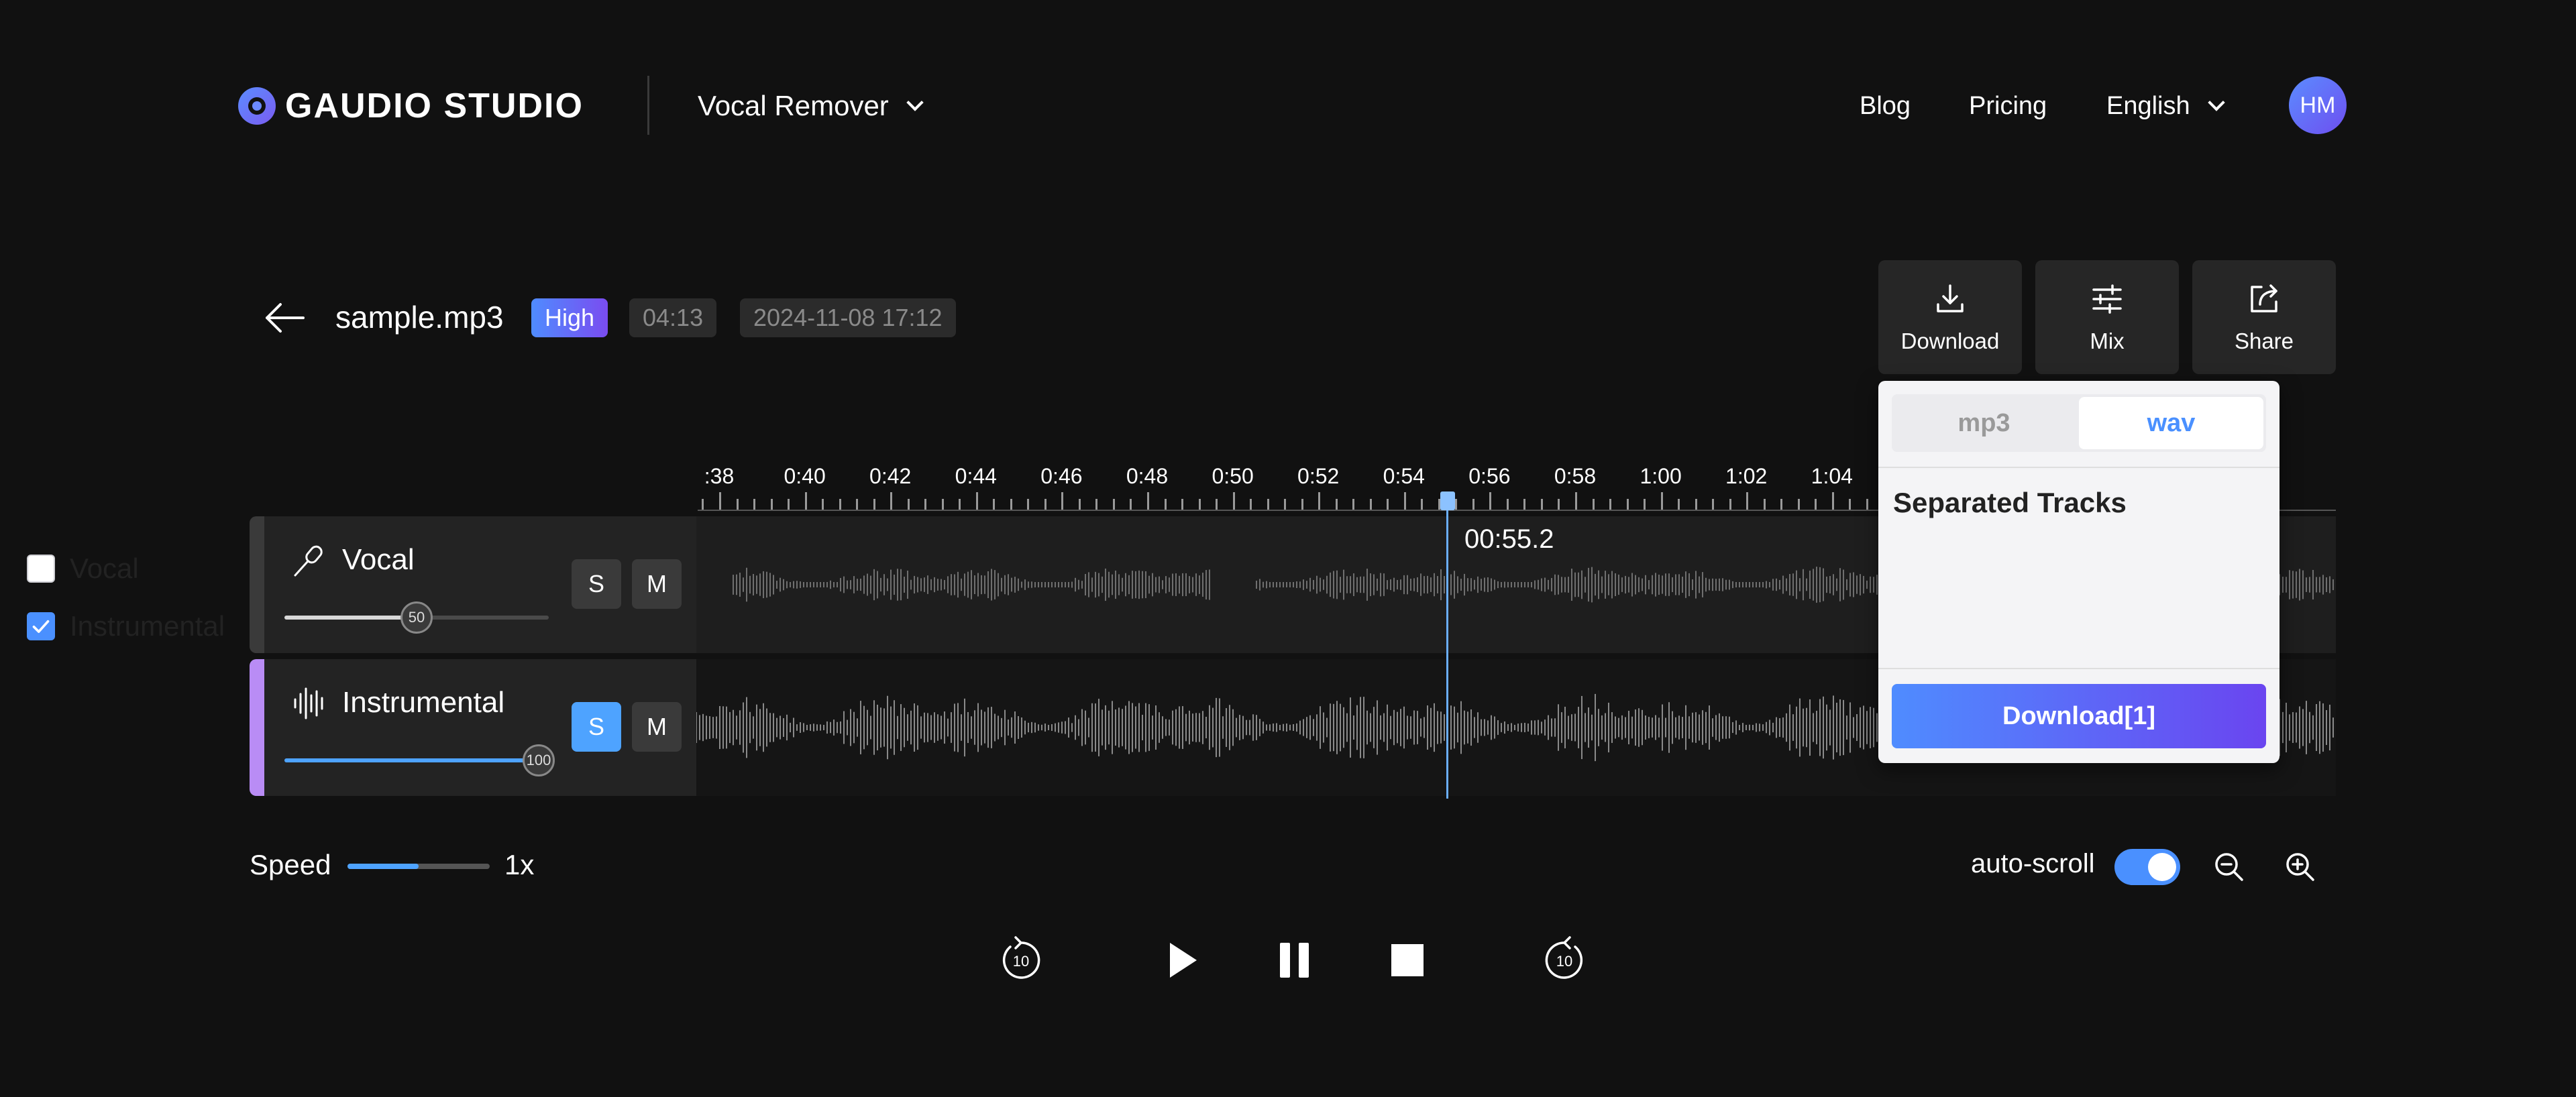 The height and width of the screenshot is (1097, 2576). I want to click on product-selector-label: Vocal Remover, so click(793, 105).